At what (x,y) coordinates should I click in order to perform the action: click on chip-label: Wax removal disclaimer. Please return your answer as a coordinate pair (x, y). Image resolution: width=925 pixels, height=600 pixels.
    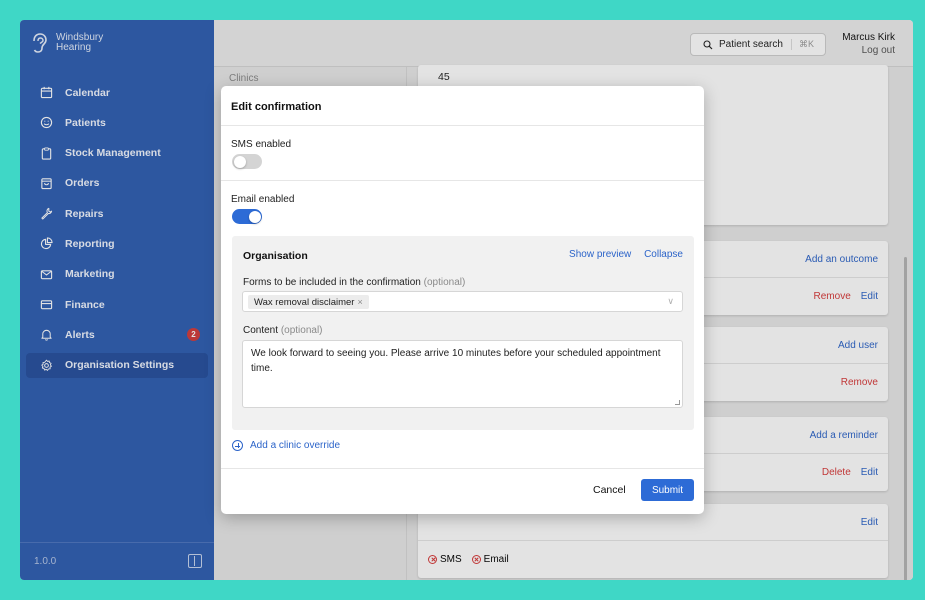
    Looking at the image, I should click on (304, 302).